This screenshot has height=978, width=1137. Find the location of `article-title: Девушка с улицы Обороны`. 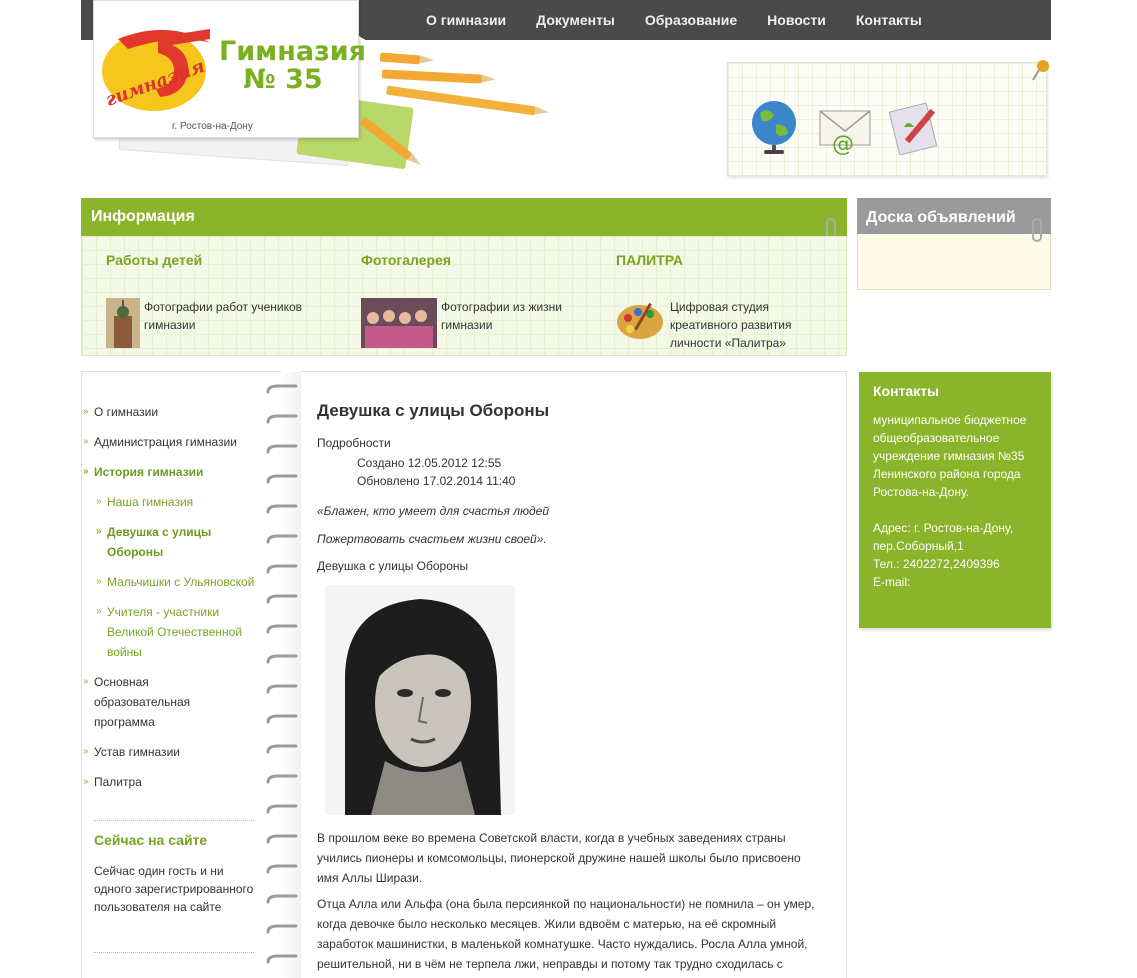

article-title: Девушка с улицы Обороны is located at coordinates (433, 410).